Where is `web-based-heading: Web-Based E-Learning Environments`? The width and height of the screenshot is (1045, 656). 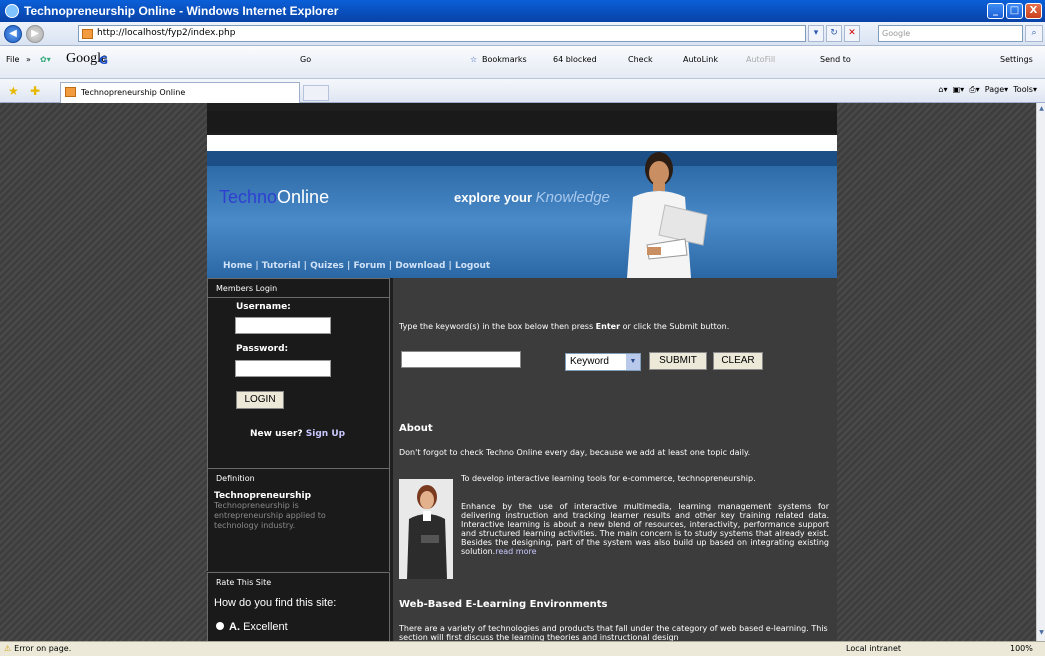 web-based-heading: Web-Based E-Learning Environments is located at coordinates (503, 604).